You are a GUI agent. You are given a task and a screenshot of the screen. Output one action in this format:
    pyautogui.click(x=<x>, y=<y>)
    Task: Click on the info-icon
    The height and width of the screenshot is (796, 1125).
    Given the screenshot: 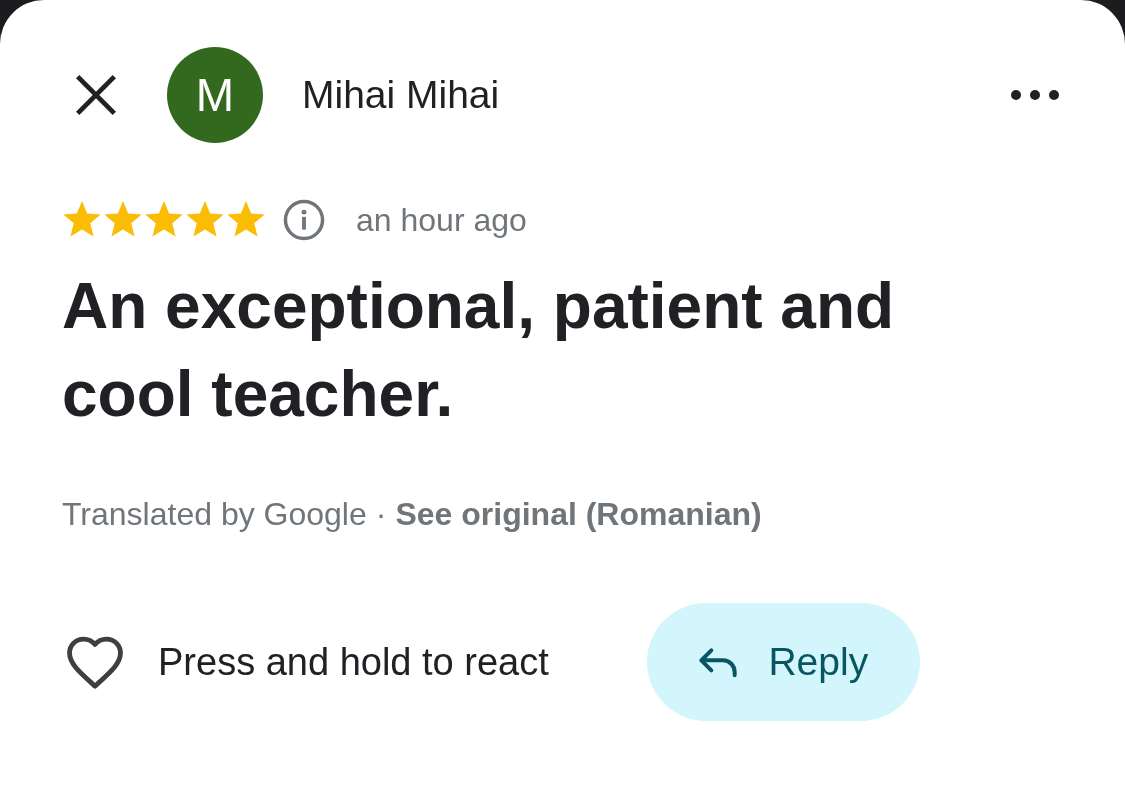 What is the action you would take?
    pyautogui.click(x=304, y=220)
    